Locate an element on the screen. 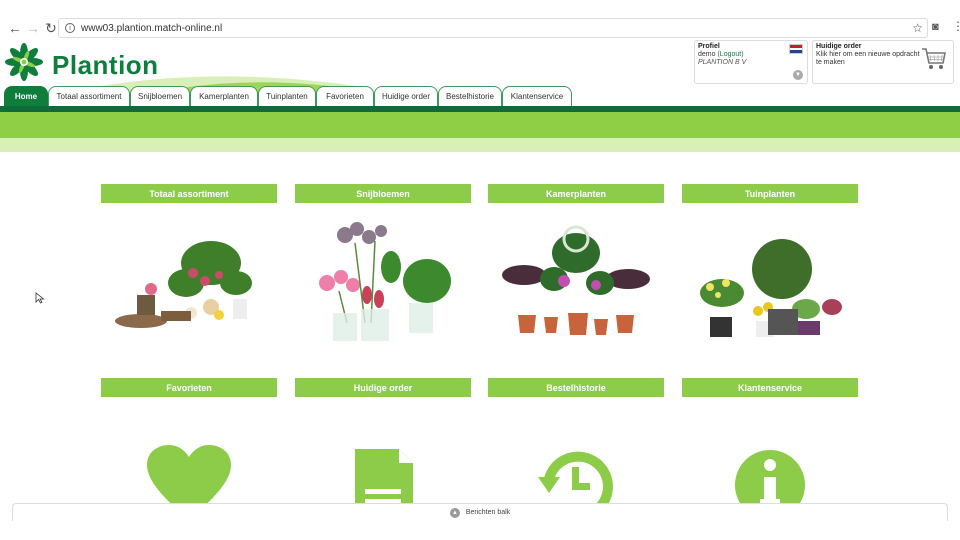 The width and height of the screenshot is (960, 540). info-icon is located at coordinates (770, 458).